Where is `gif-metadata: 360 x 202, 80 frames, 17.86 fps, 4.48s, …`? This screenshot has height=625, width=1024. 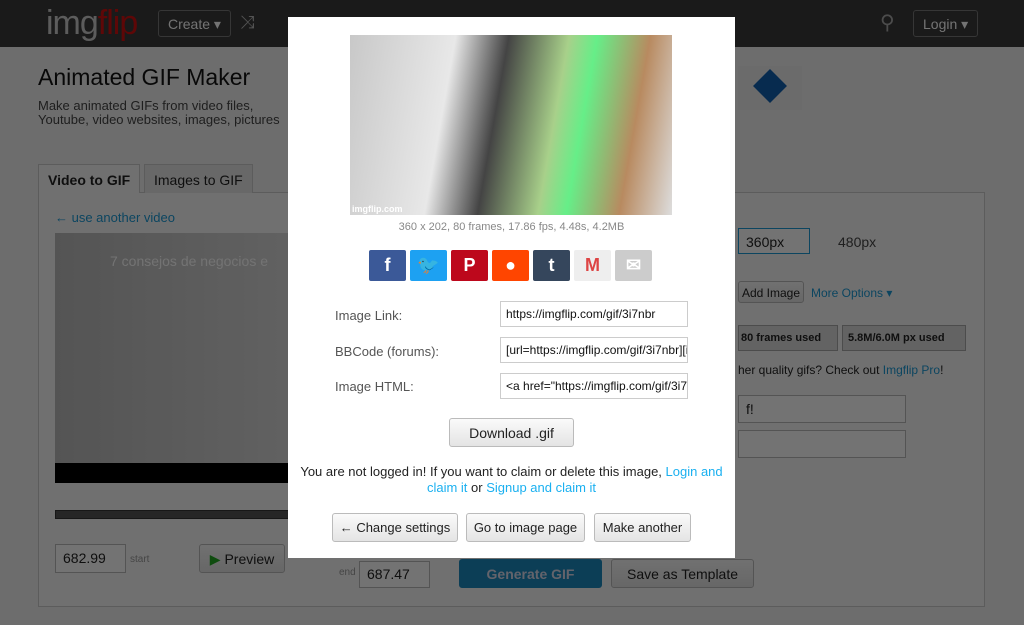 gif-metadata: 360 x 202, 80 frames, 17.86 fps, 4.48s, … is located at coordinates (511, 227).